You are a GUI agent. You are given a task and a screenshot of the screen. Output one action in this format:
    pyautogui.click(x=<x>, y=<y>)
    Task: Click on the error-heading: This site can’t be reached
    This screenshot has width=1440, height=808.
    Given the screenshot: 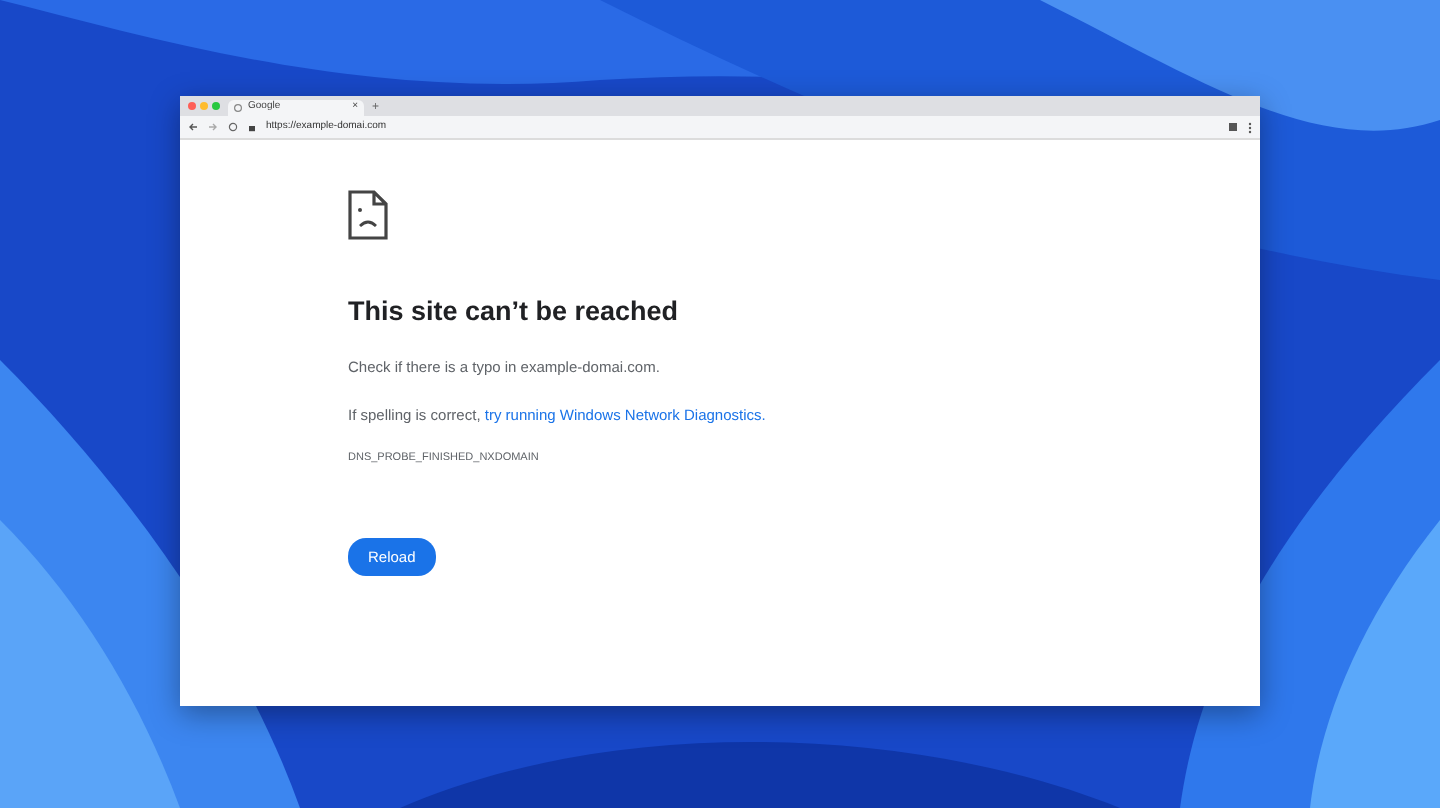 What is the action you would take?
    pyautogui.click(x=514, y=312)
    